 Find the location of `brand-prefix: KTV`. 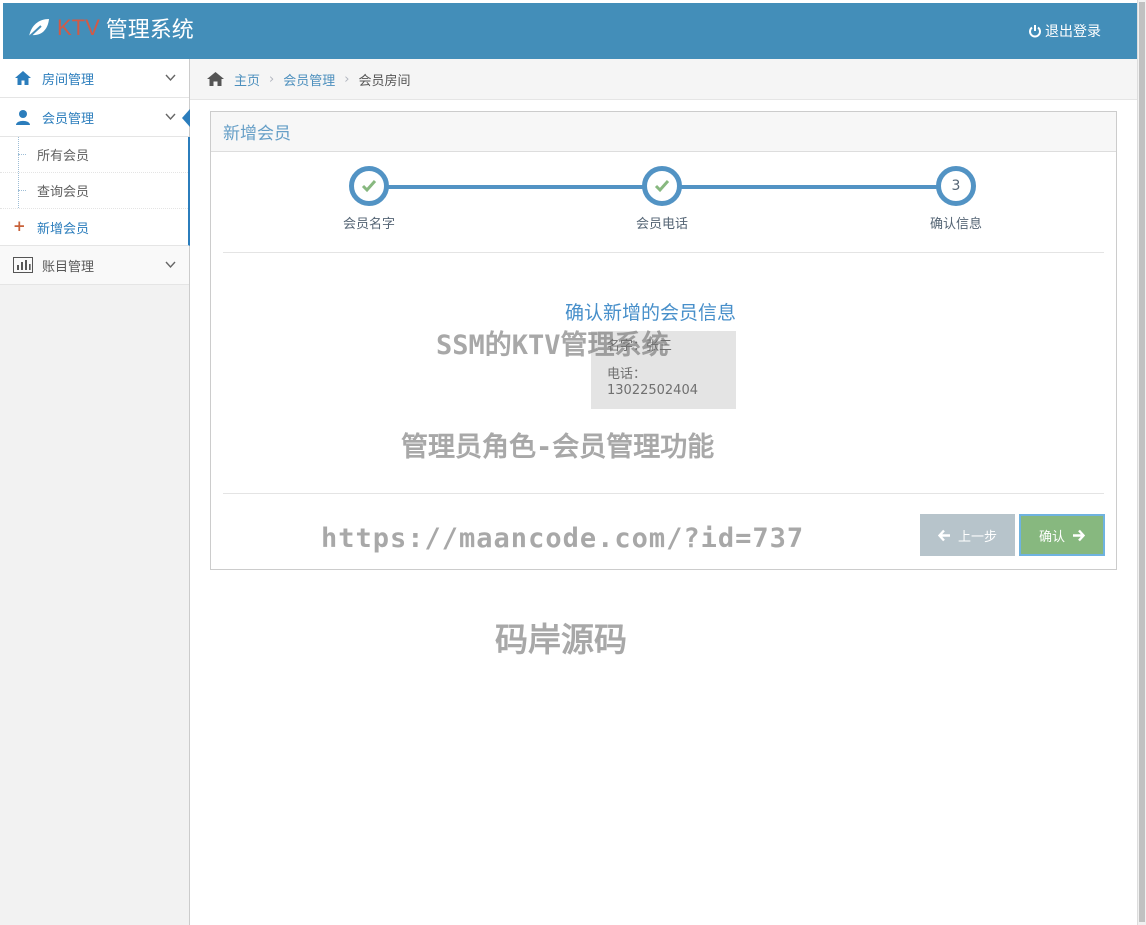

brand-prefix: KTV is located at coordinates (78, 27).